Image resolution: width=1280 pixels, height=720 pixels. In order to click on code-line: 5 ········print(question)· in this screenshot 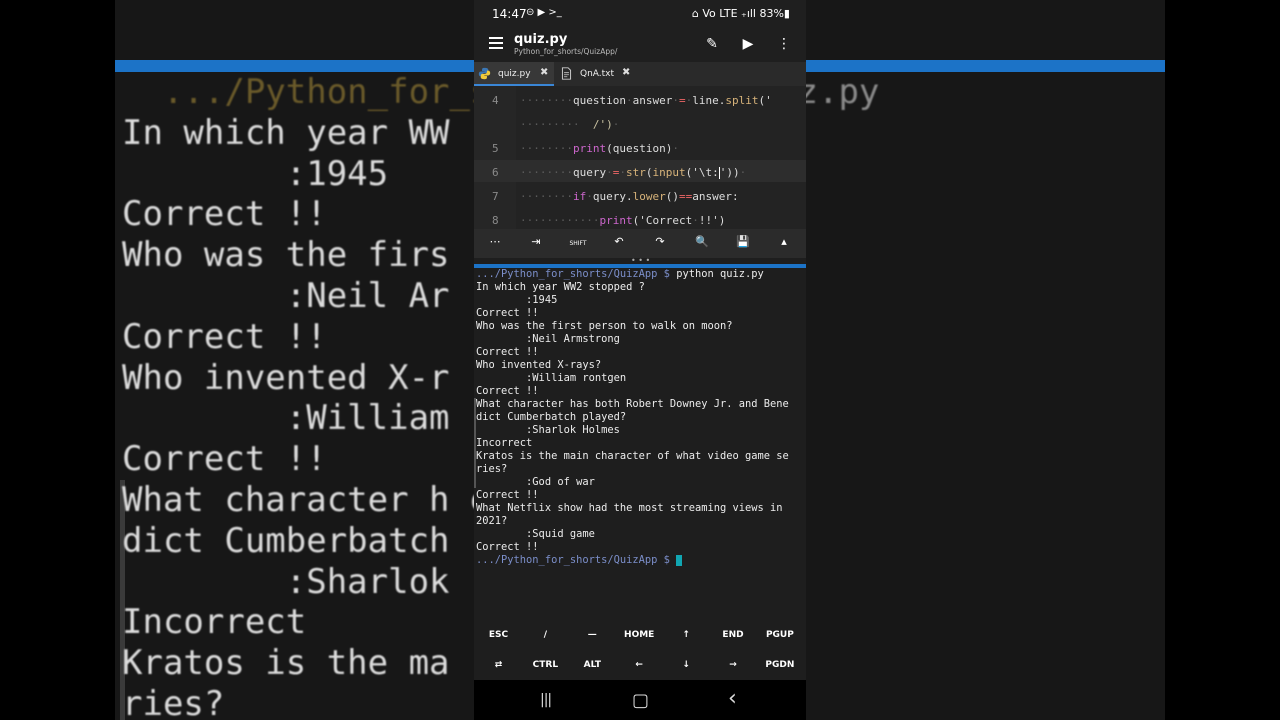, I will do `click(640, 147)`.